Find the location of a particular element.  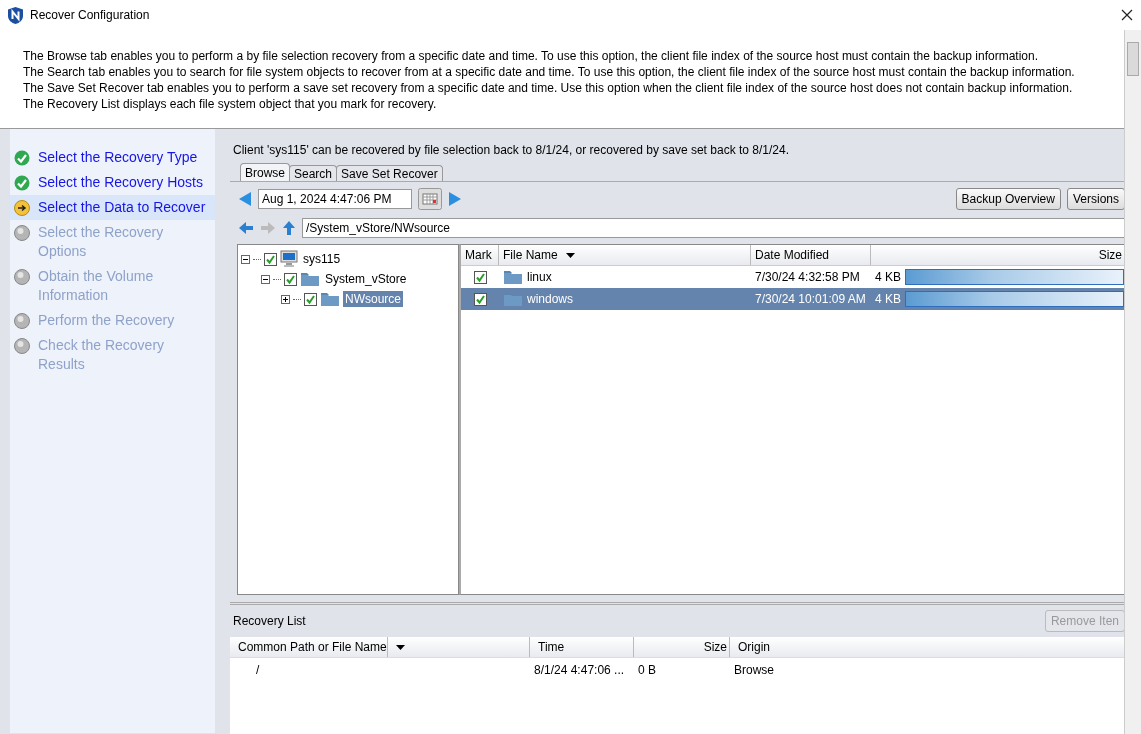

column-header: Time is located at coordinates (582, 647).